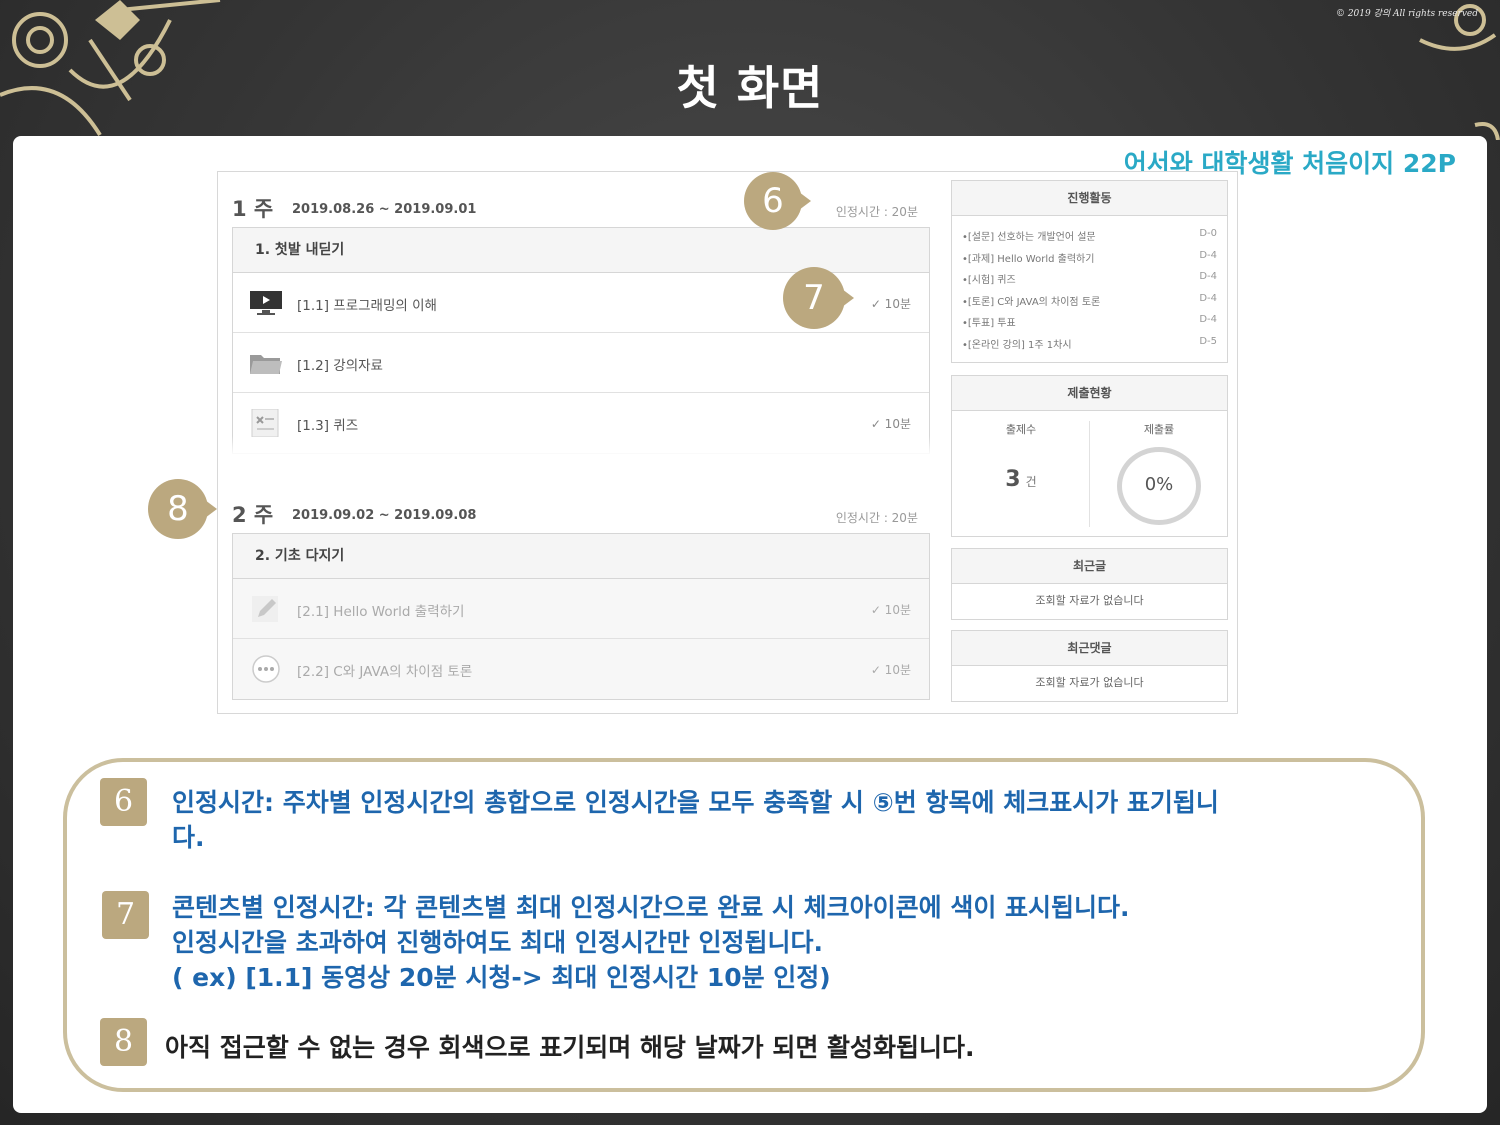 This screenshot has height=1125, width=1500. I want to click on callout-badge-7: 7, so click(818, 298).